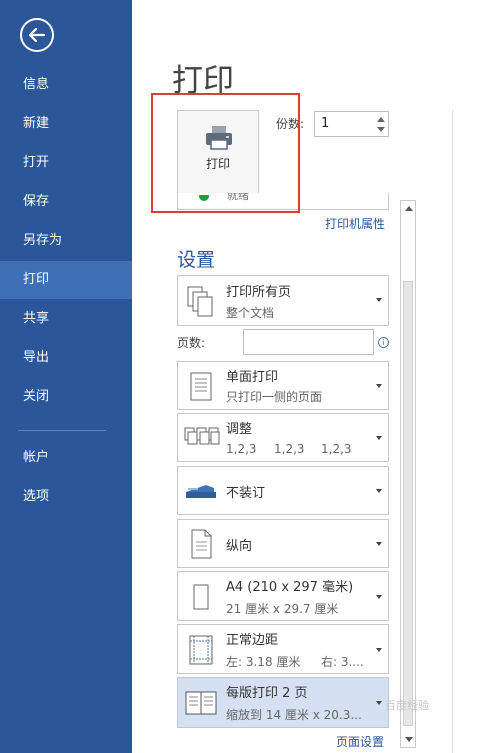 The image size is (485, 753). What do you see at coordinates (407, 705) in the screenshot?
I see `watermark: 百度经验` at bounding box center [407, 705].